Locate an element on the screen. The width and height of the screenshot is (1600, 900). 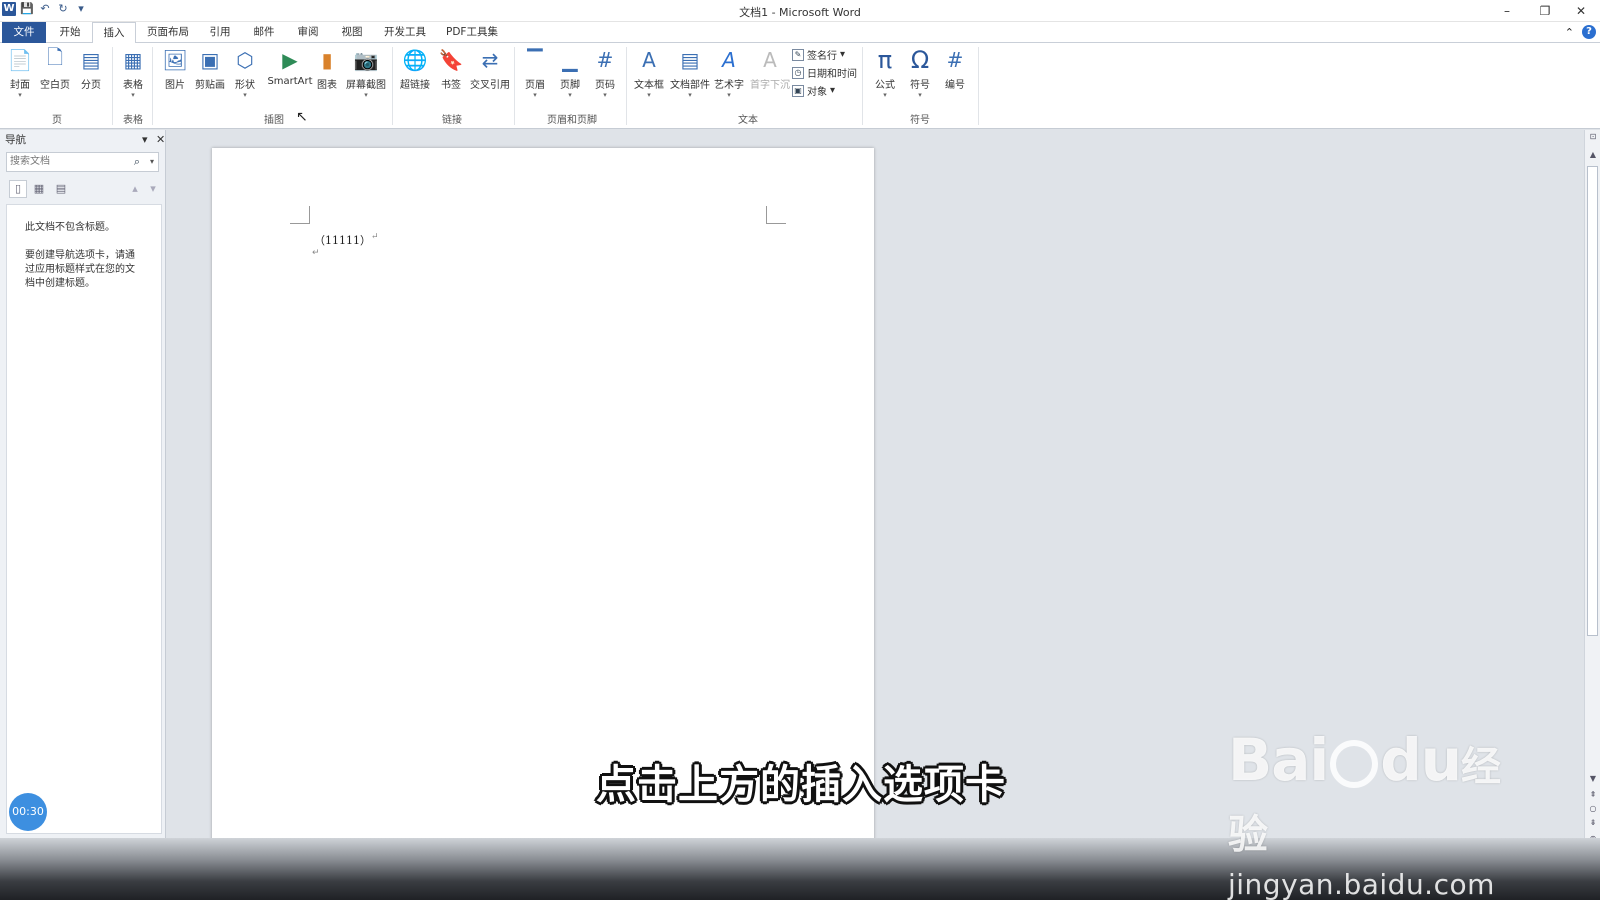
picture-button: 🖼 图片 is located at coordinates (175, 69).